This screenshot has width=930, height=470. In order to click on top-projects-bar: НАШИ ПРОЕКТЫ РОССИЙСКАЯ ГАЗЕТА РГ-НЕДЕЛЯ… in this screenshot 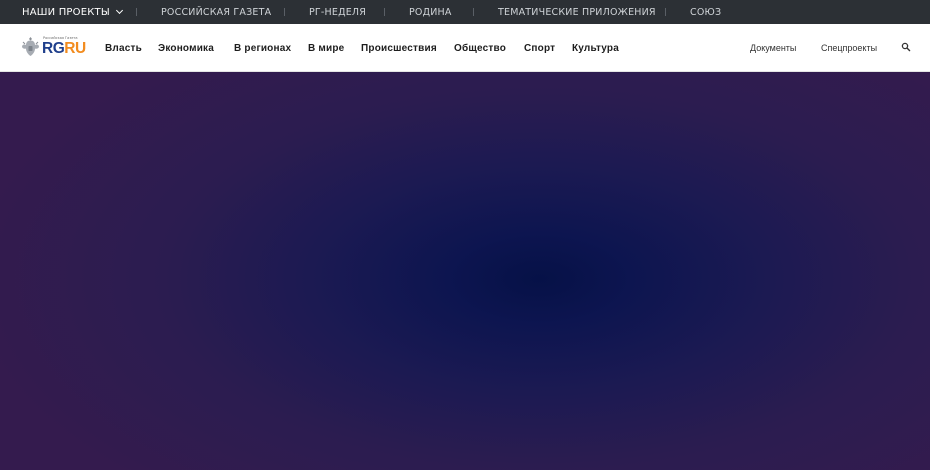, I will do `click(465, 12)`.